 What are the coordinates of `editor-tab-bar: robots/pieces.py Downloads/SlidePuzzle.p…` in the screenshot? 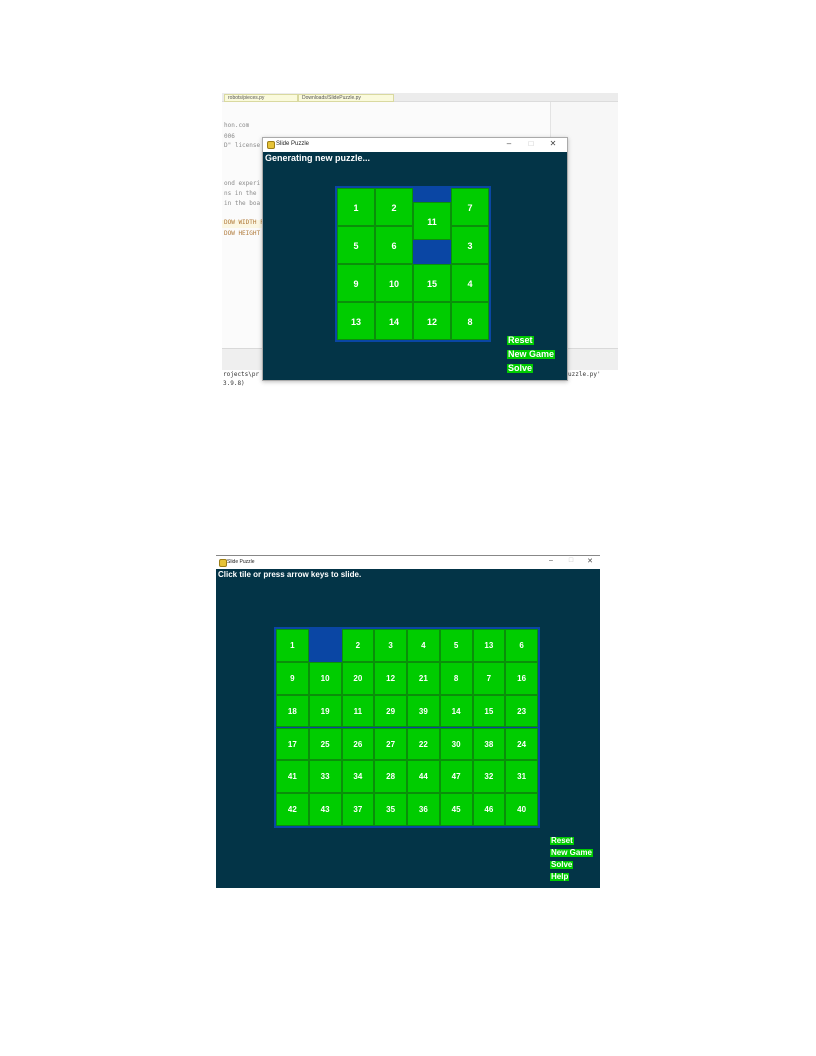 It's located at (420, 97).